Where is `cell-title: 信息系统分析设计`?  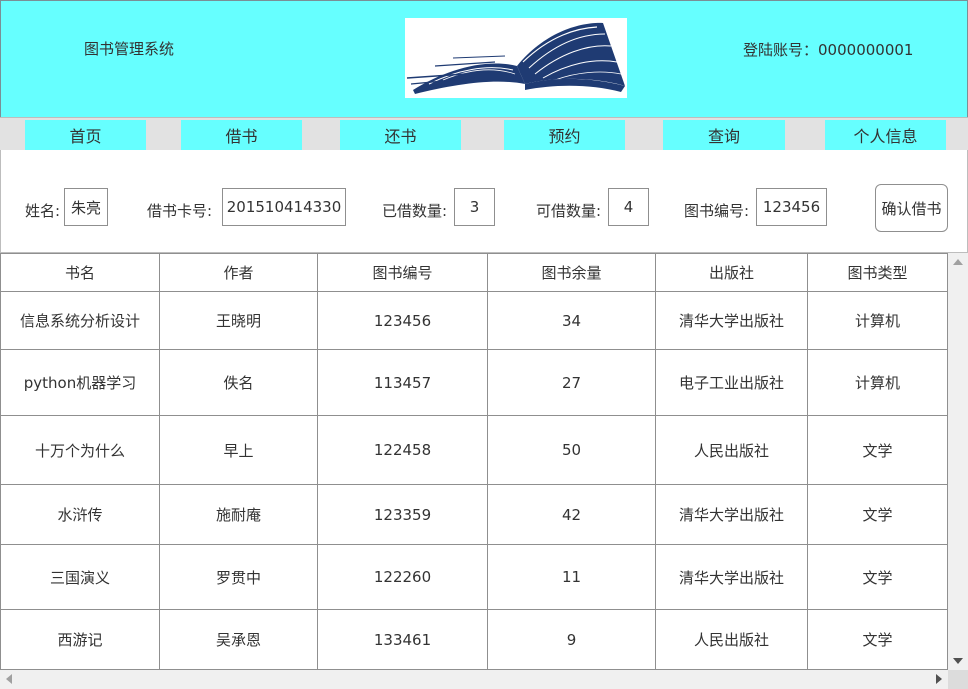
cell-title: 信息系统分析设计 is located at coordinates (80, 320).